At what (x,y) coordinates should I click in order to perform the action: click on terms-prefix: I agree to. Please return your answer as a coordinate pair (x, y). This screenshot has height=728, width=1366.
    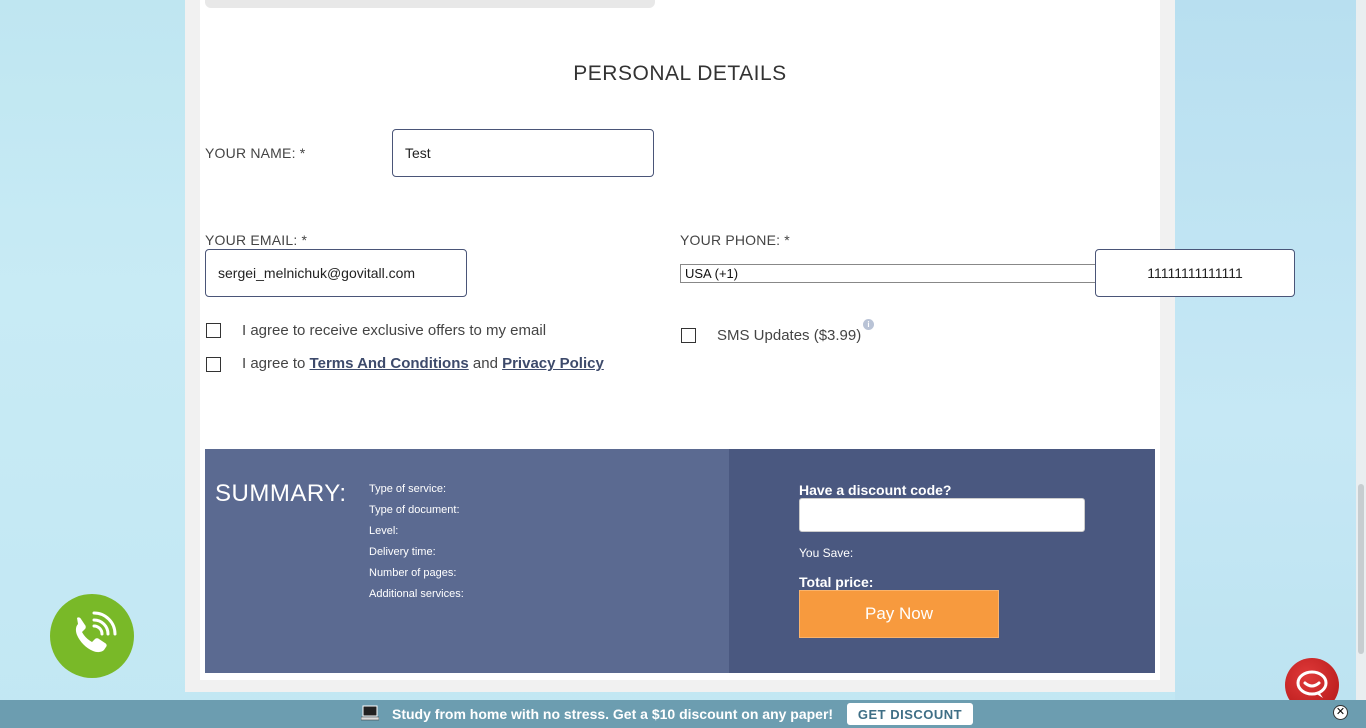
    Looking at the image, I should click on (276, 363).